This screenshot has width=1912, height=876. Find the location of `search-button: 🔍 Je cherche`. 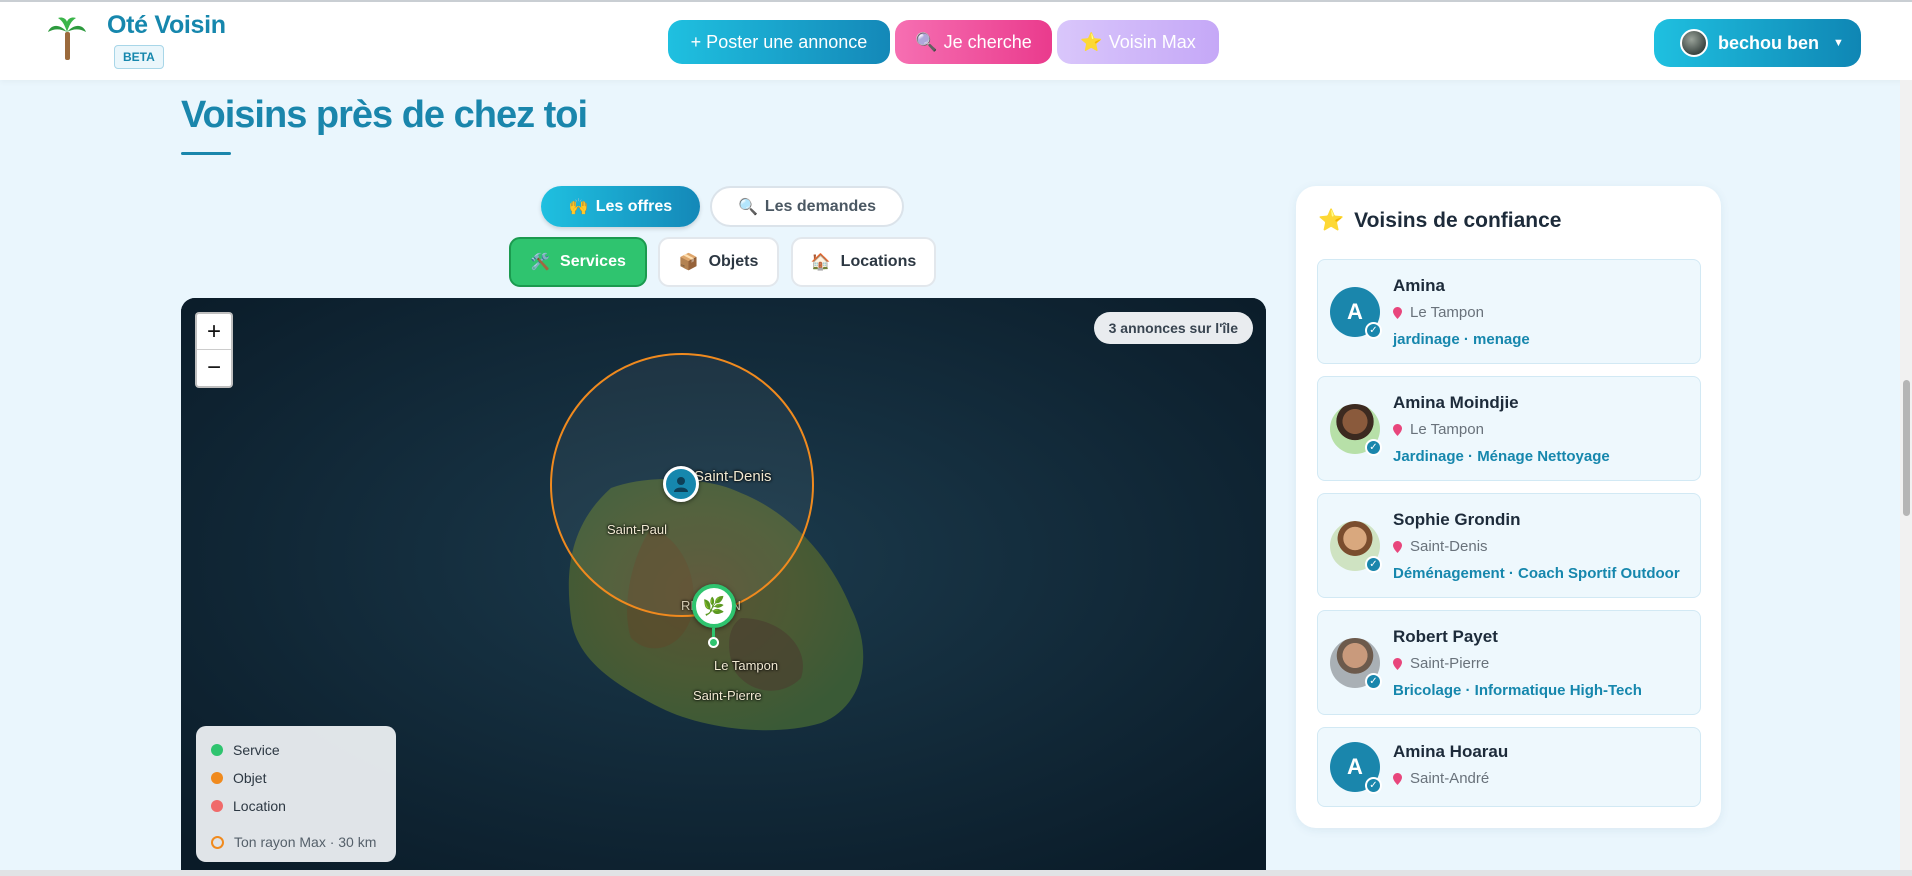

search-button: 🔍 Je cherche is located at coordinates (973, 42).